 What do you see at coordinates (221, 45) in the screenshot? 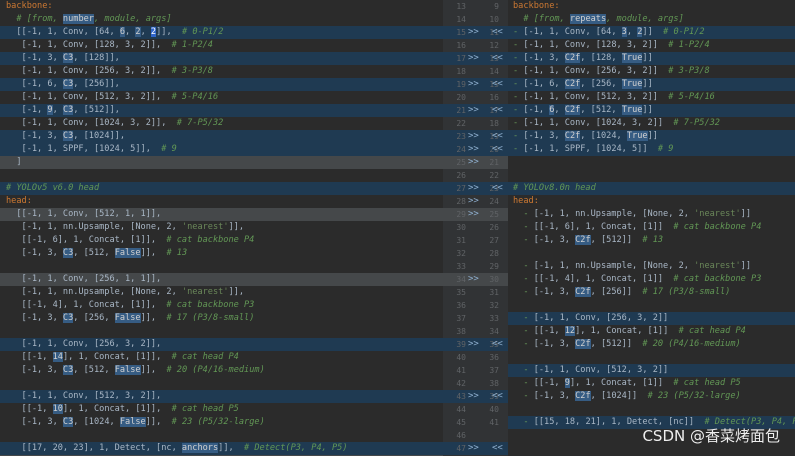
I see `left_lines-code-line: [-1, 1, Conv, [128, 3, 2]], # 1-P2/4` at bounding box center [221, 45].